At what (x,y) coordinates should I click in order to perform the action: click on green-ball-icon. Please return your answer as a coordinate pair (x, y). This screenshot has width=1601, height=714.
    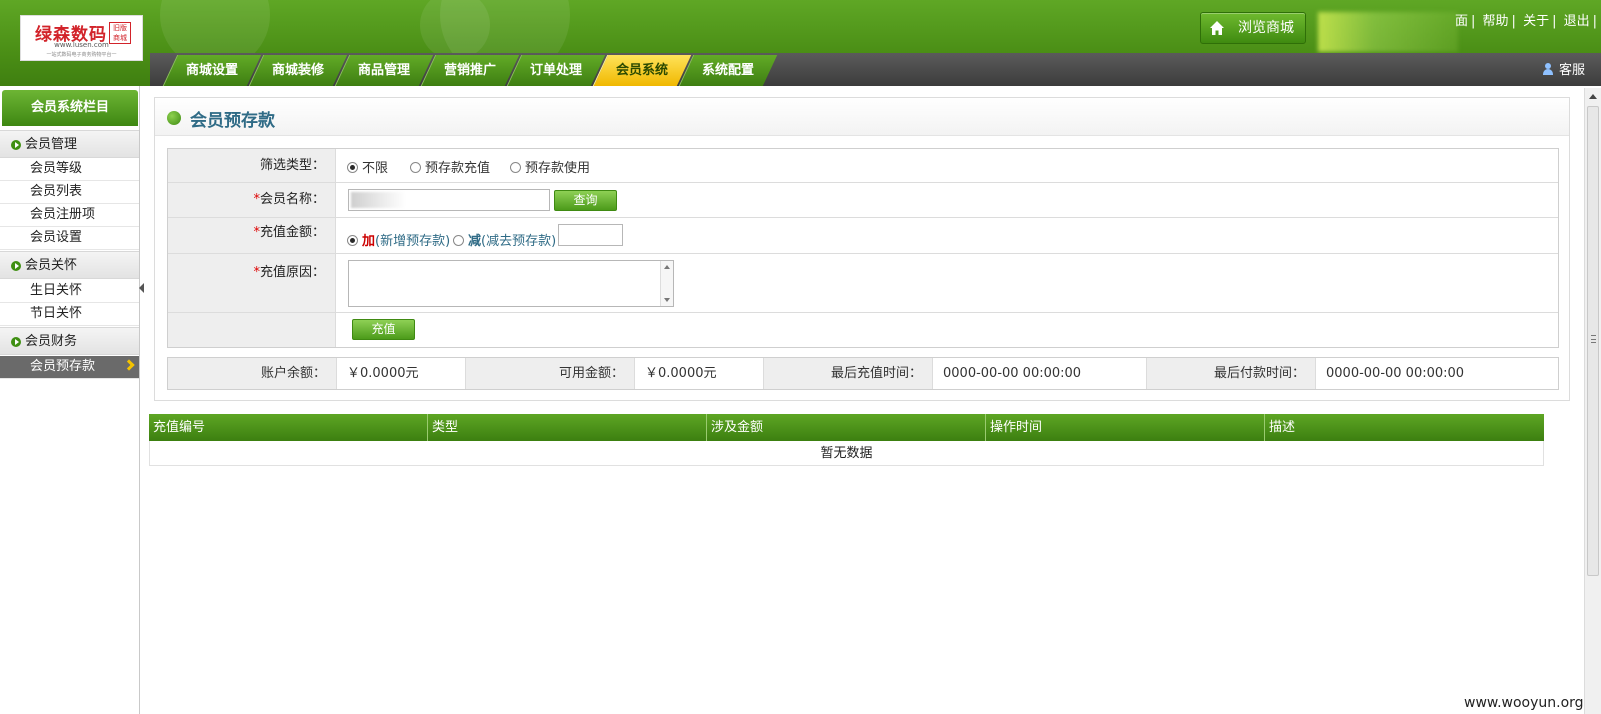
    Looking at the image, I should click on (174, 118).